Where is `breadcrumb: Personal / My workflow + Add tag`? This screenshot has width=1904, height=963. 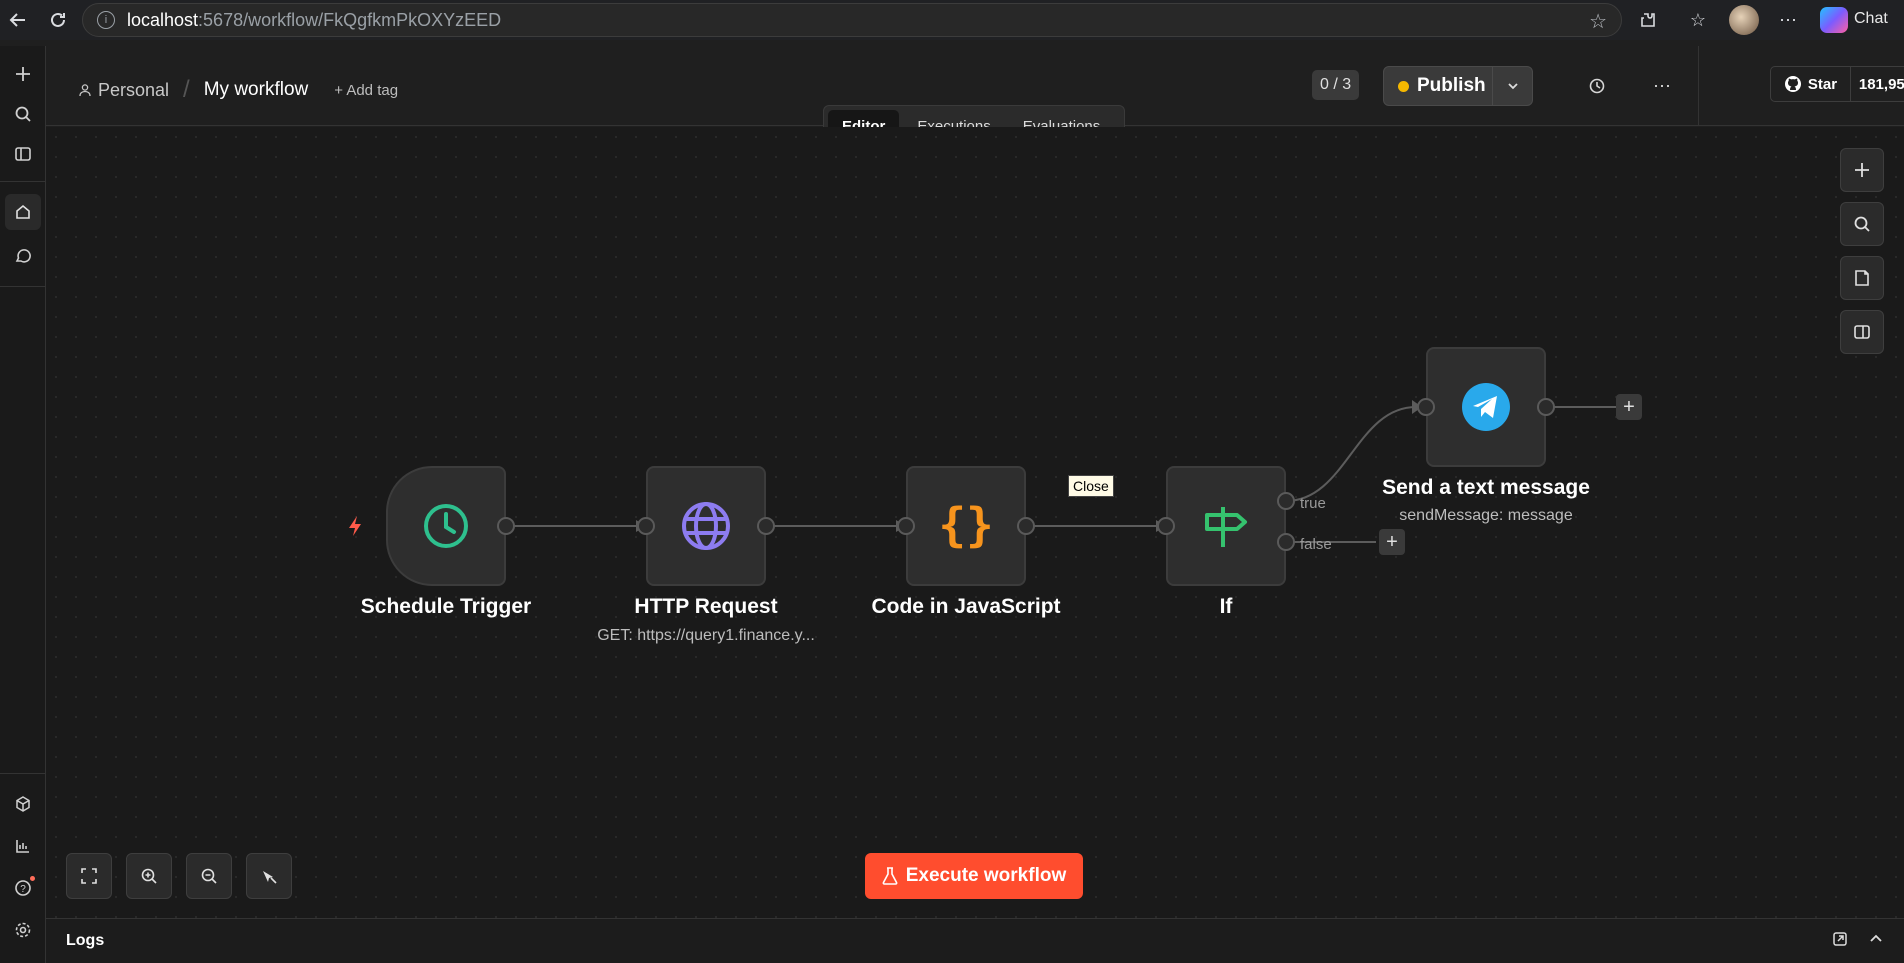 breadcrumb: Personal / My workflow + Add tag is located at coordinates (238, 90).